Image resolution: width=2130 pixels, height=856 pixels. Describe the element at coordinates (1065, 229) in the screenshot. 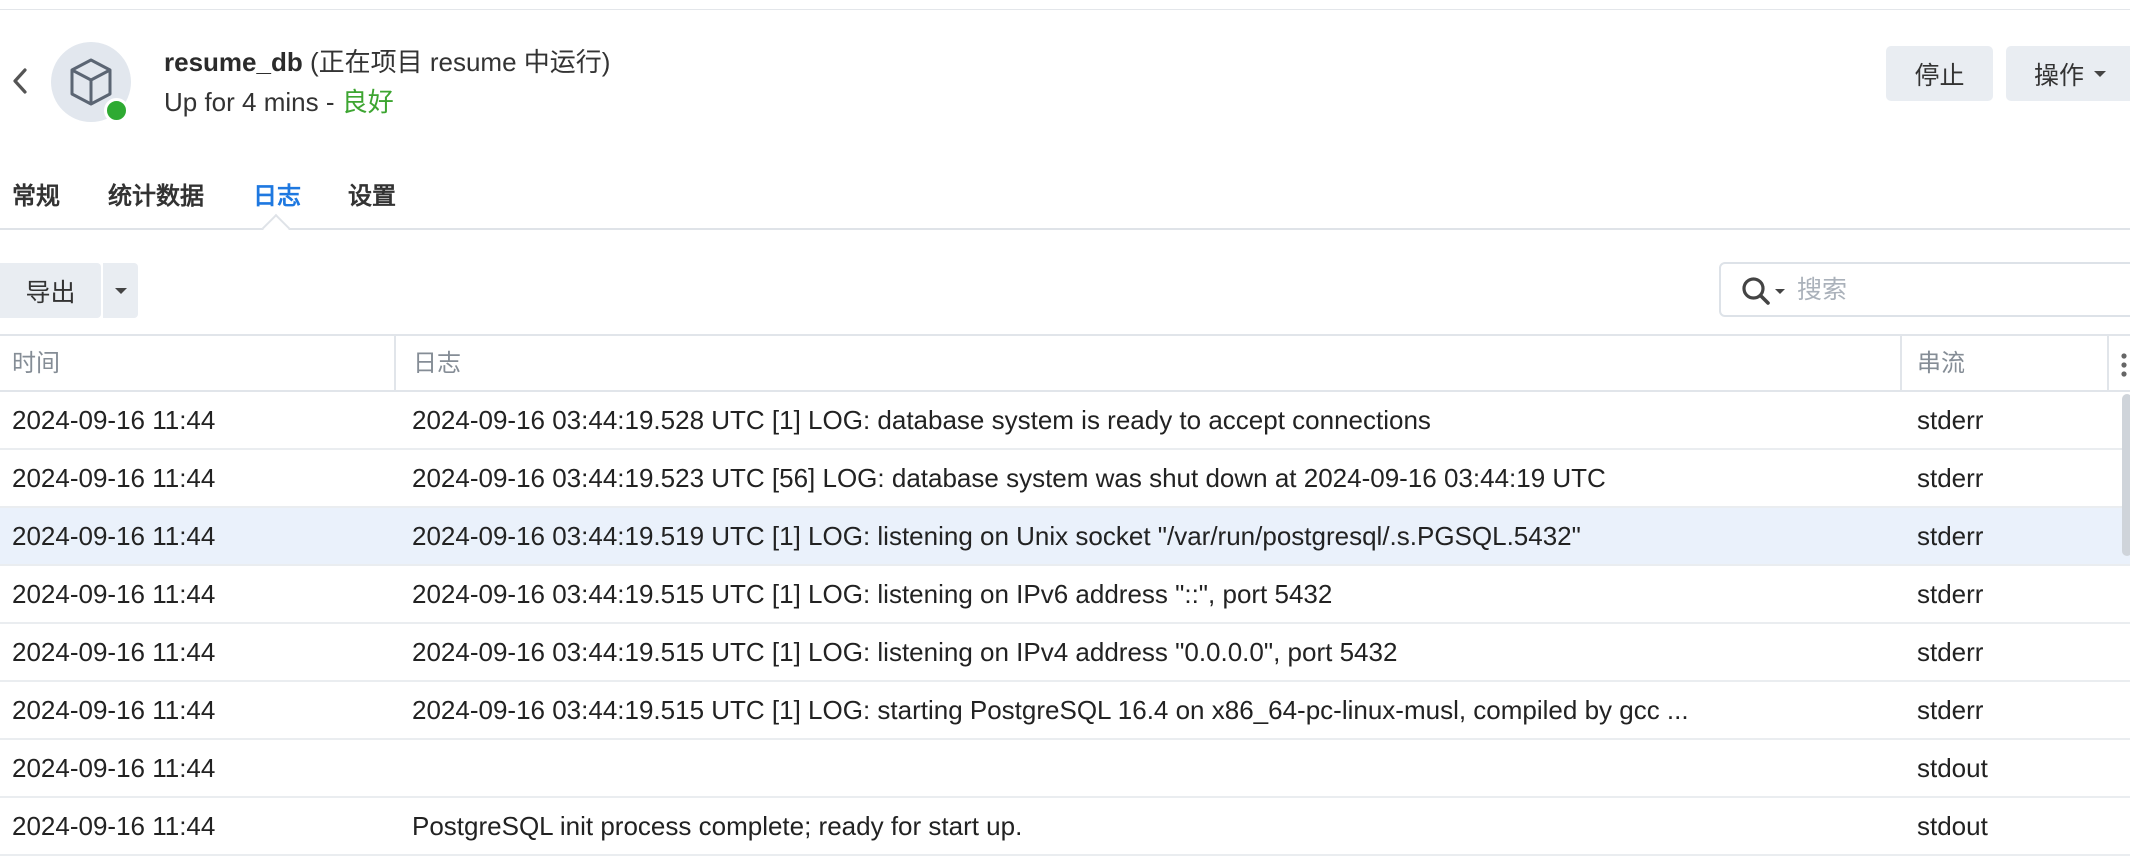

I see `tab-divider` at that location.